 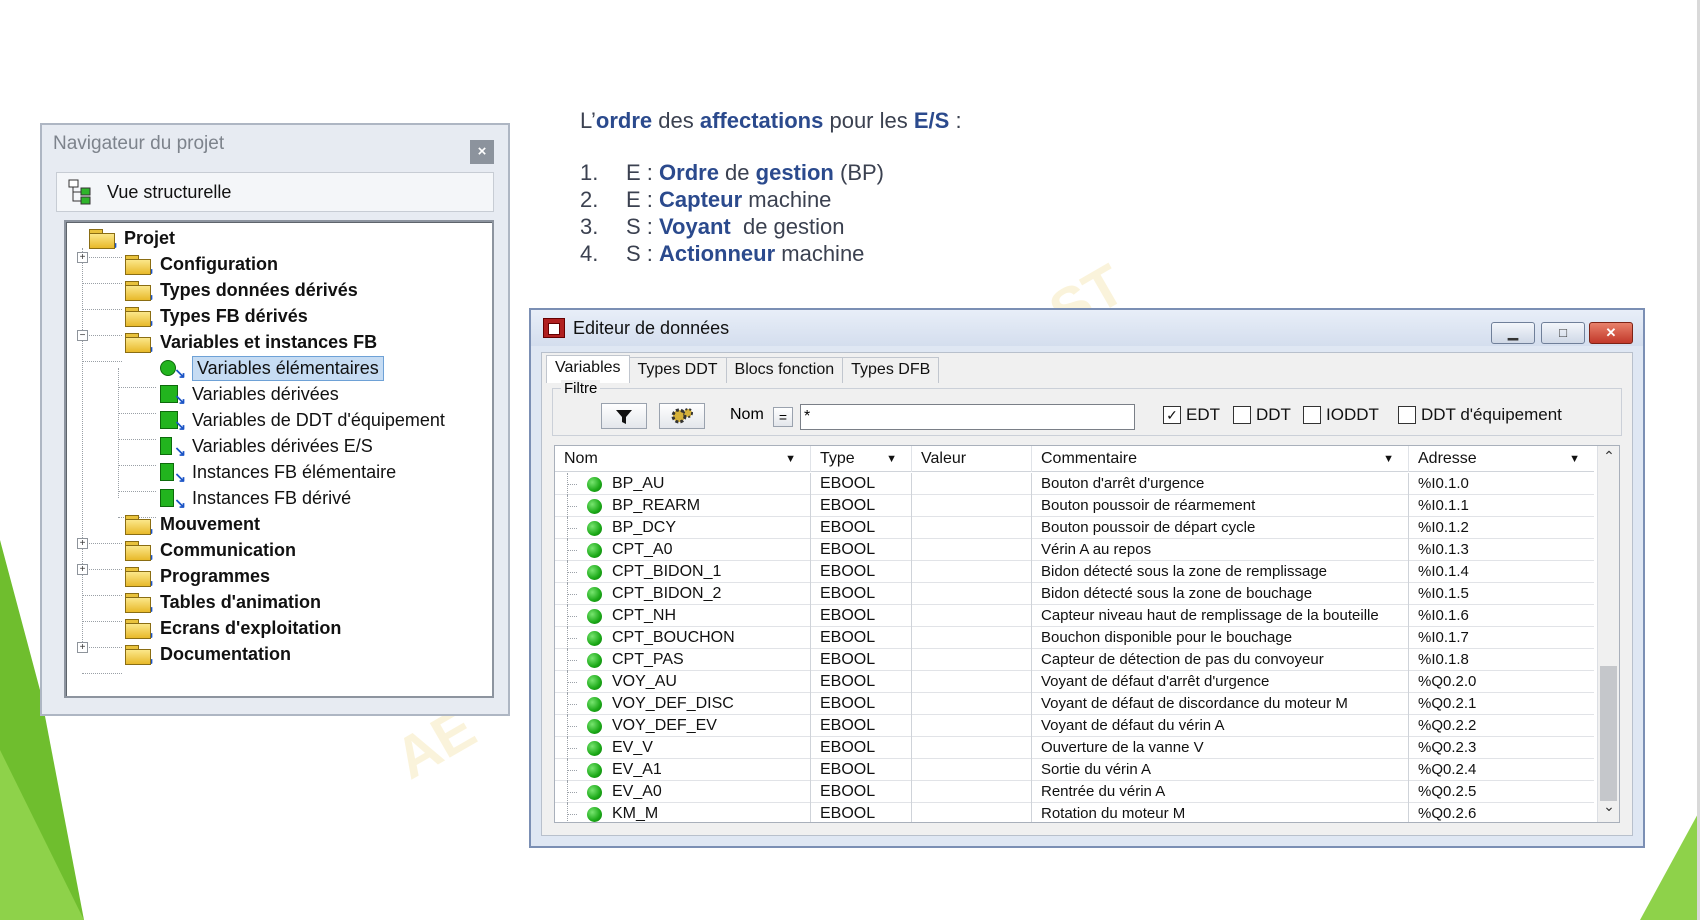 I want to click on cell-name: VOY_DEF_DISC, so click(x=683, y=704).